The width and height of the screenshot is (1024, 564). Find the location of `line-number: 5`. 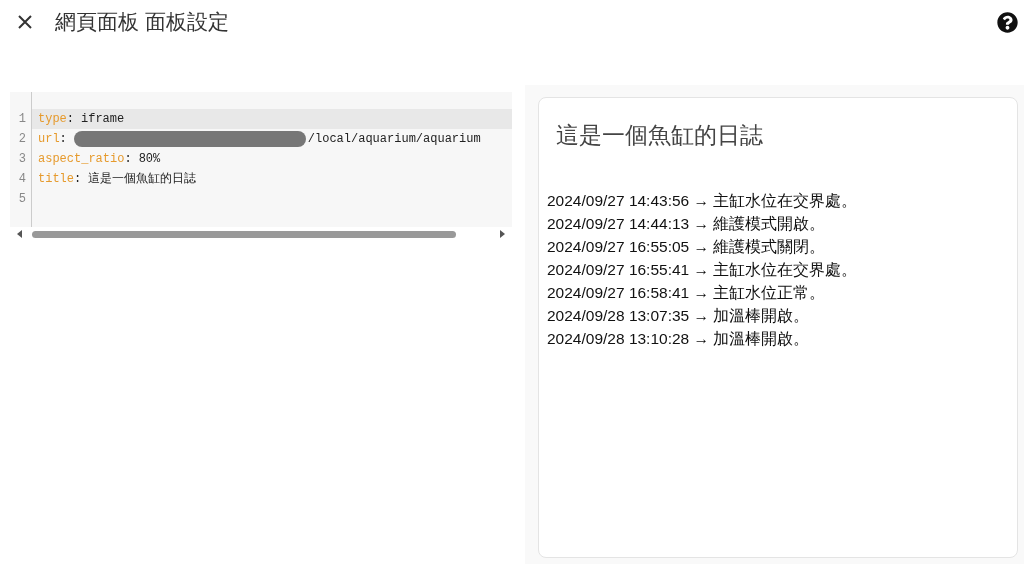

line-number: 5 is located at coordinates (22, 199).